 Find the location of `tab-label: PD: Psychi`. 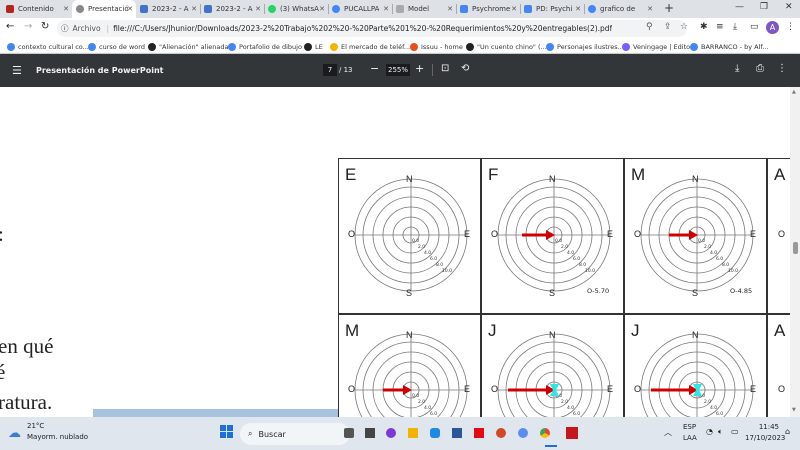

tab-label: PD: Psychi is located at coordinates (554, 9).